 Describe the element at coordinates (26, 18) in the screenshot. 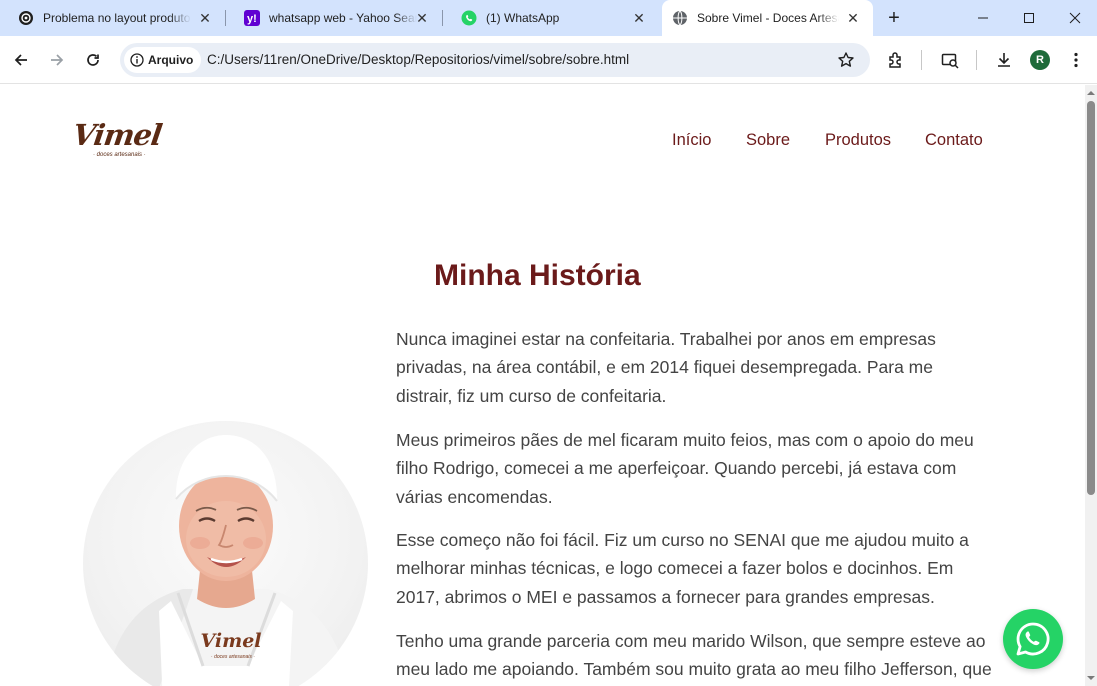

I see `openai-icon` at that location.